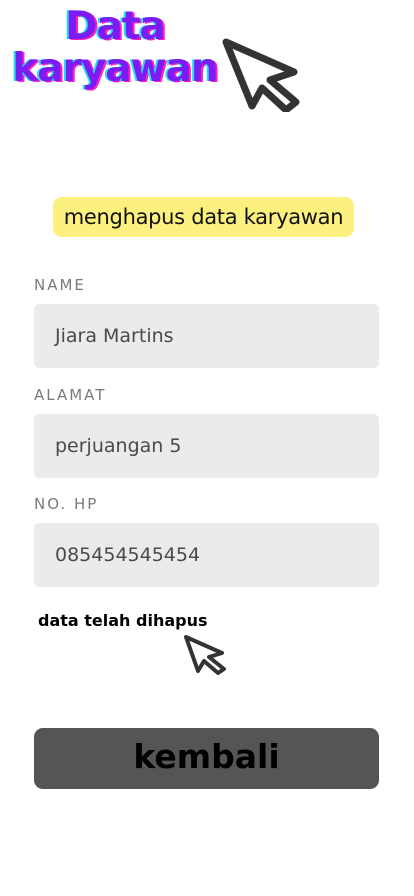  I want to click on name-field: Jiara Martins, so click(206, 336).